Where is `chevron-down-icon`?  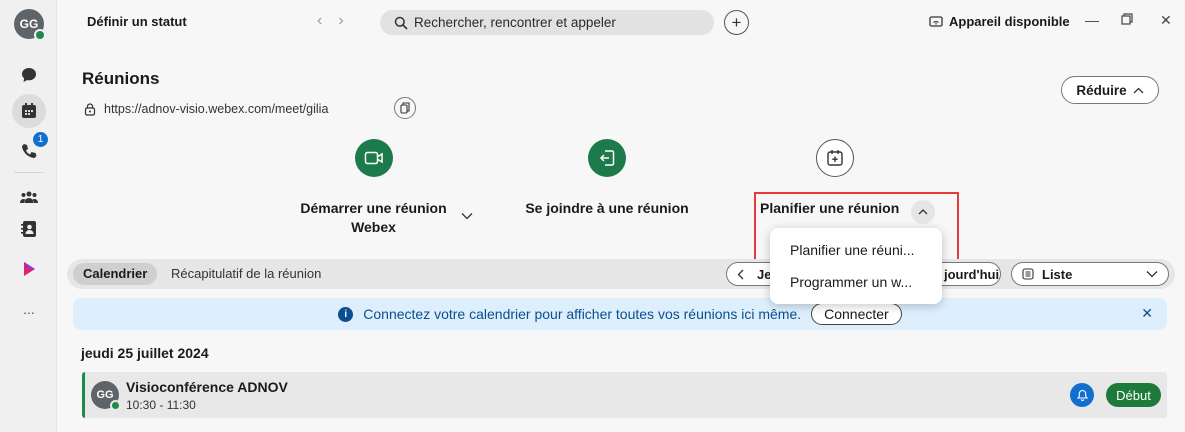
chevron-down-icon is located at coordinates (1152, 274).